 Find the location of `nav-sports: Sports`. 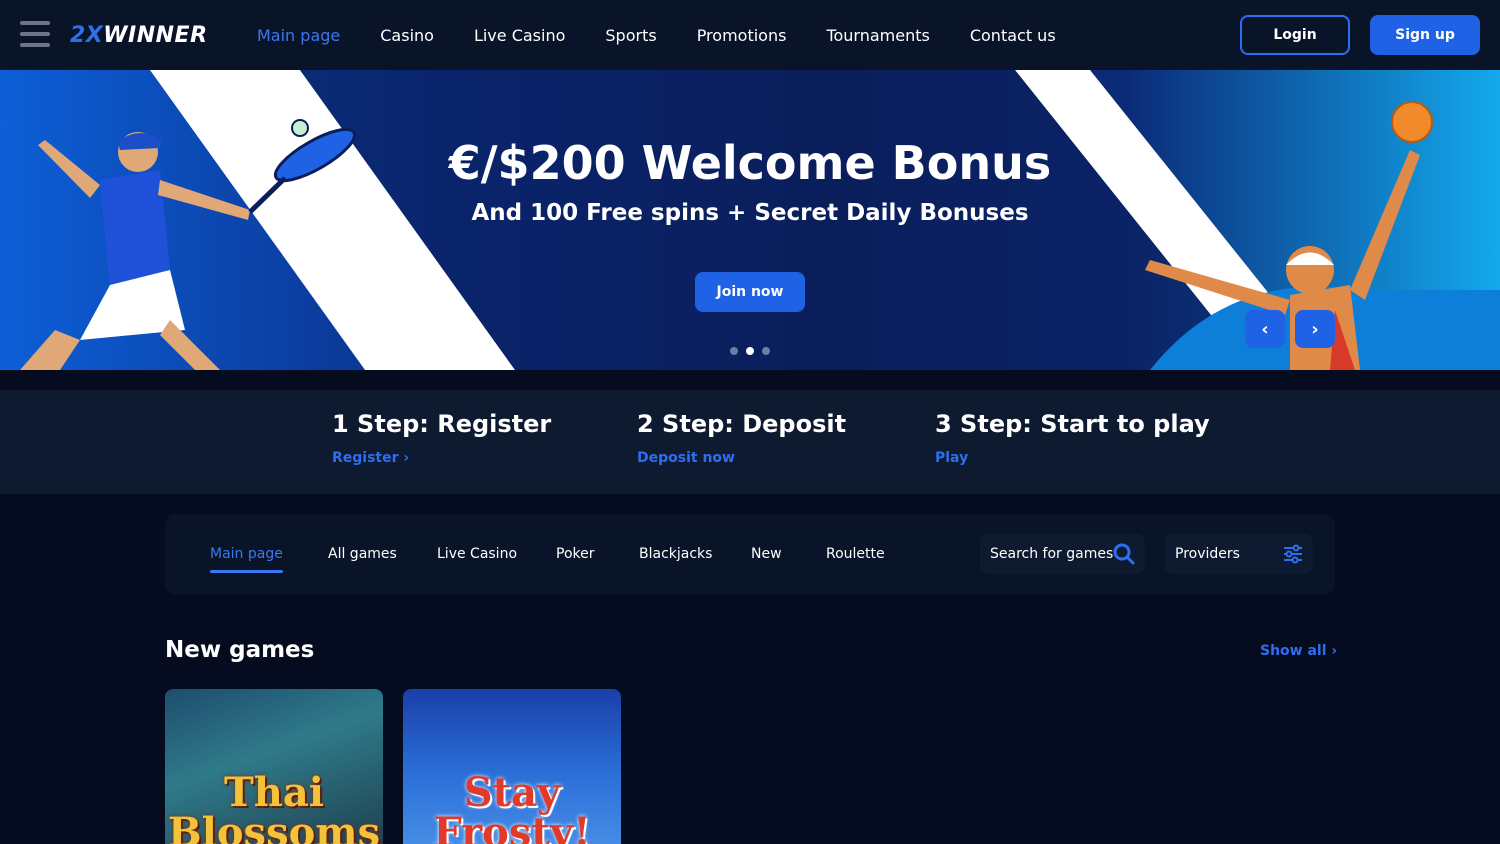

nav-sports: Sports is located at coordinates (630, 35).